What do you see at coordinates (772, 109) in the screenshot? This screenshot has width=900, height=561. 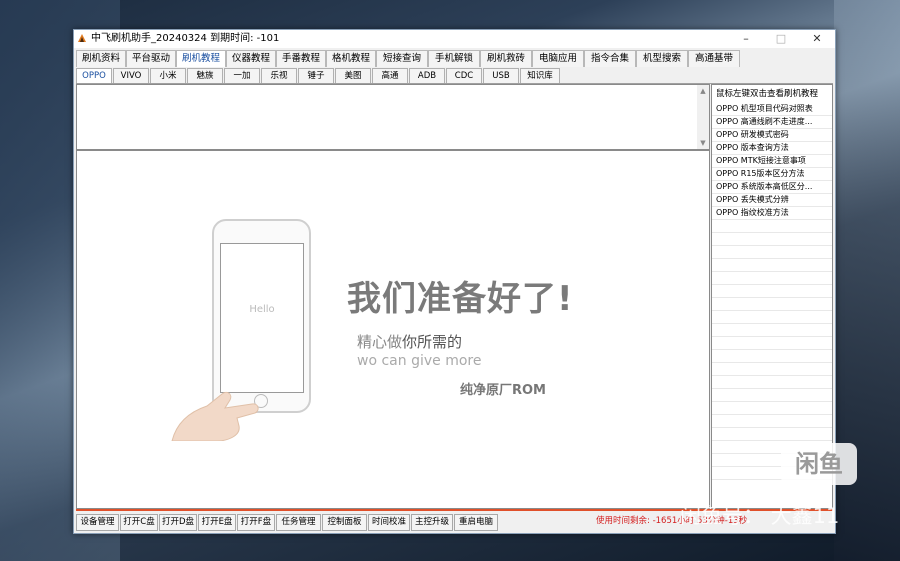 I see `list-item: OPPO 机型项目代码对照表` at bounding box center [772, 109].